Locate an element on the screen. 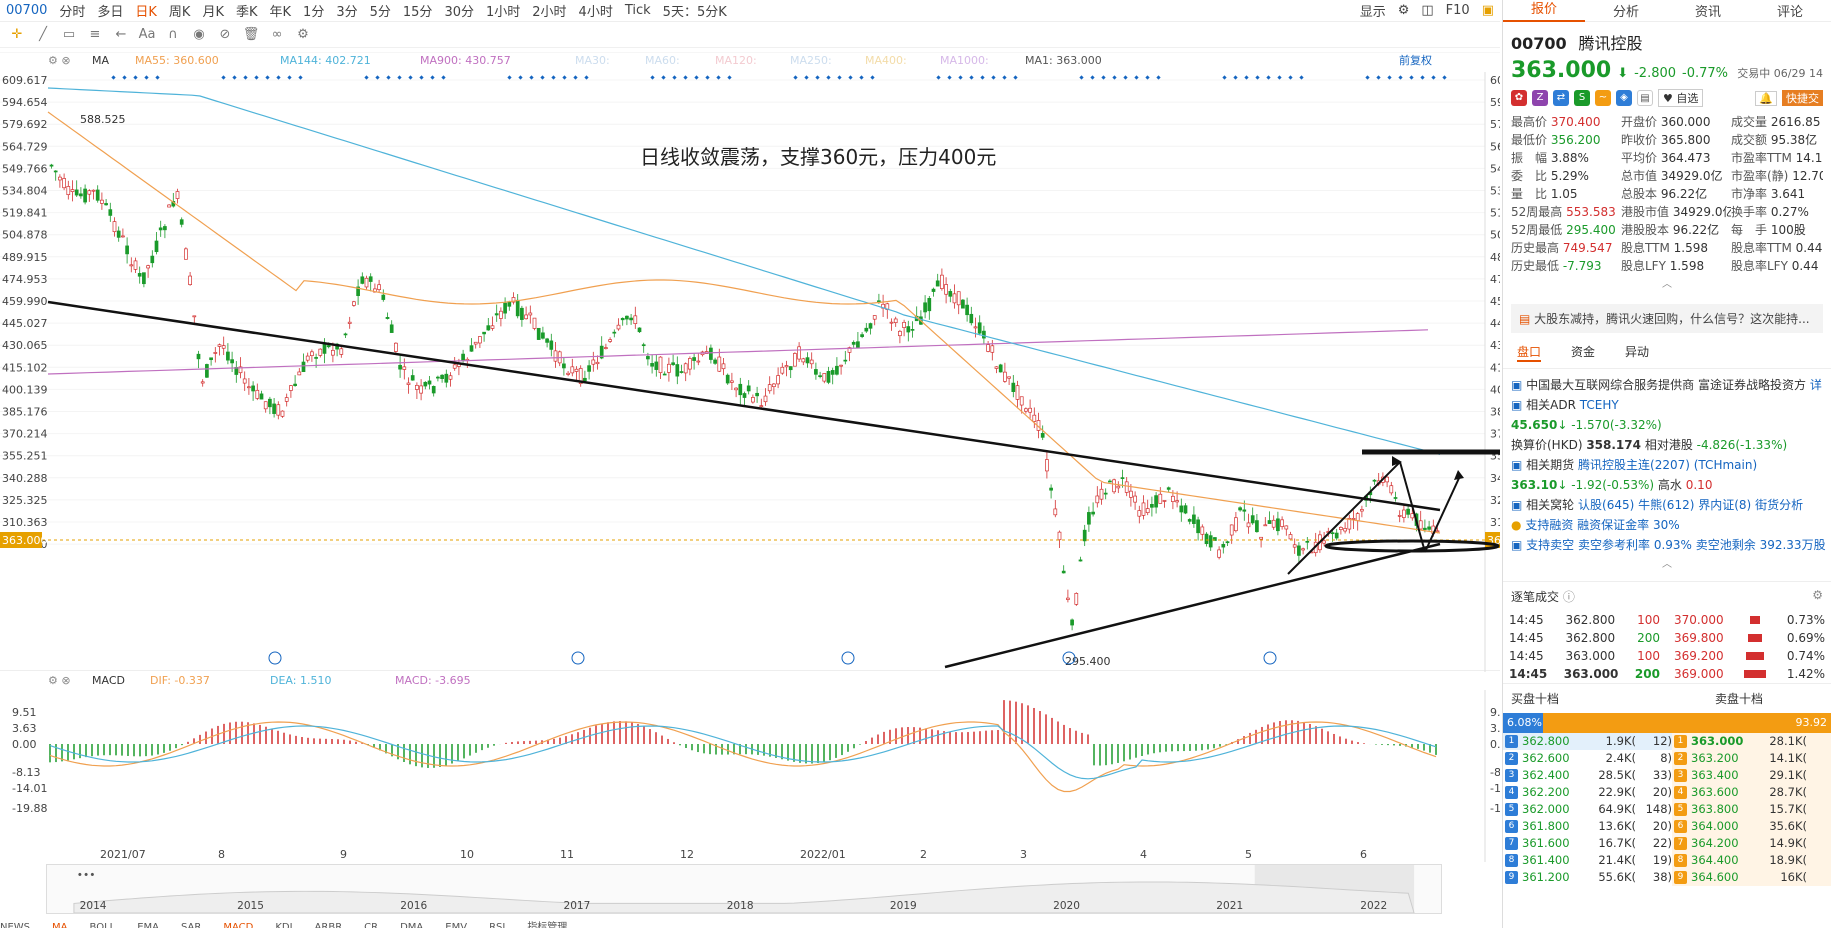  period-tab: 分时 is located at coordinates (72, 10).